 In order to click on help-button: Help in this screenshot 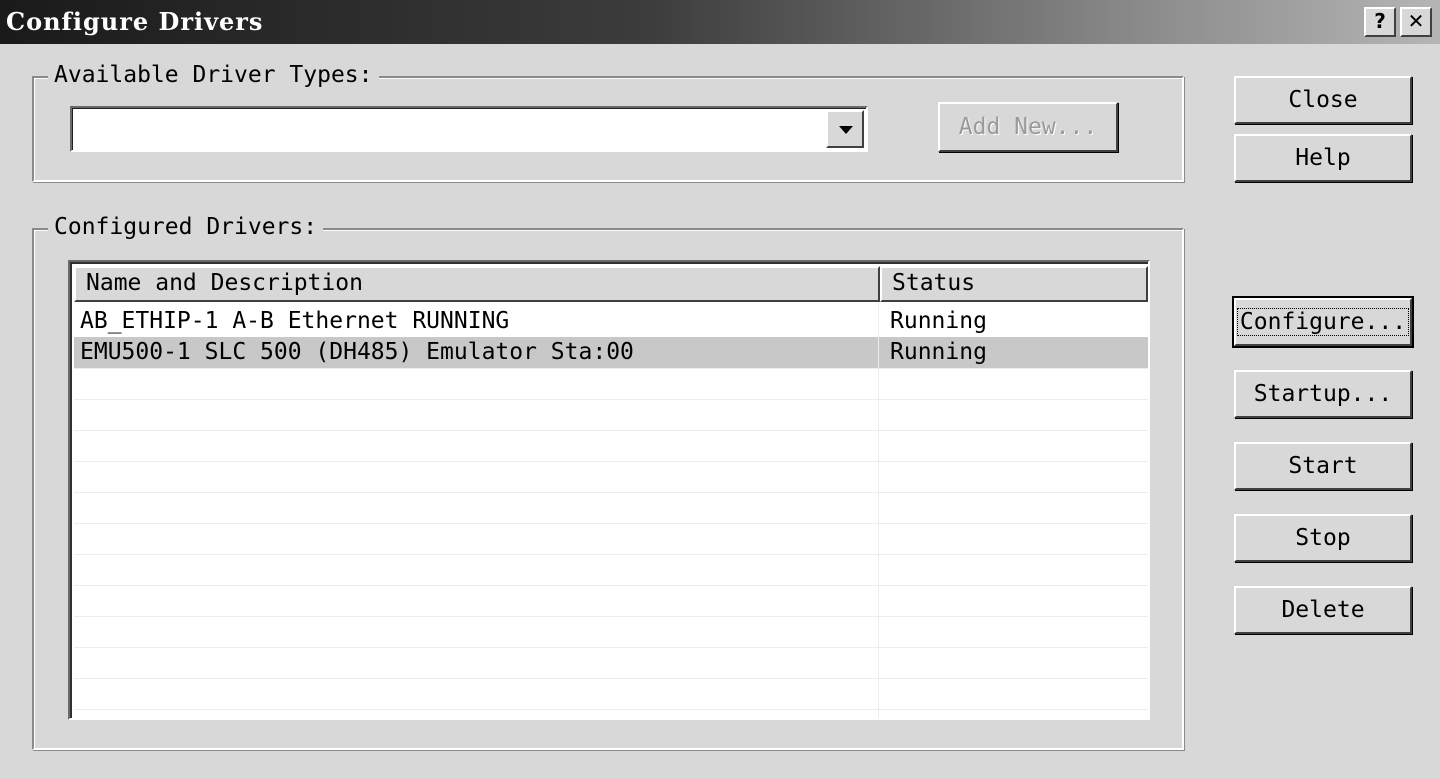, I will do `click(1323, 158)`.